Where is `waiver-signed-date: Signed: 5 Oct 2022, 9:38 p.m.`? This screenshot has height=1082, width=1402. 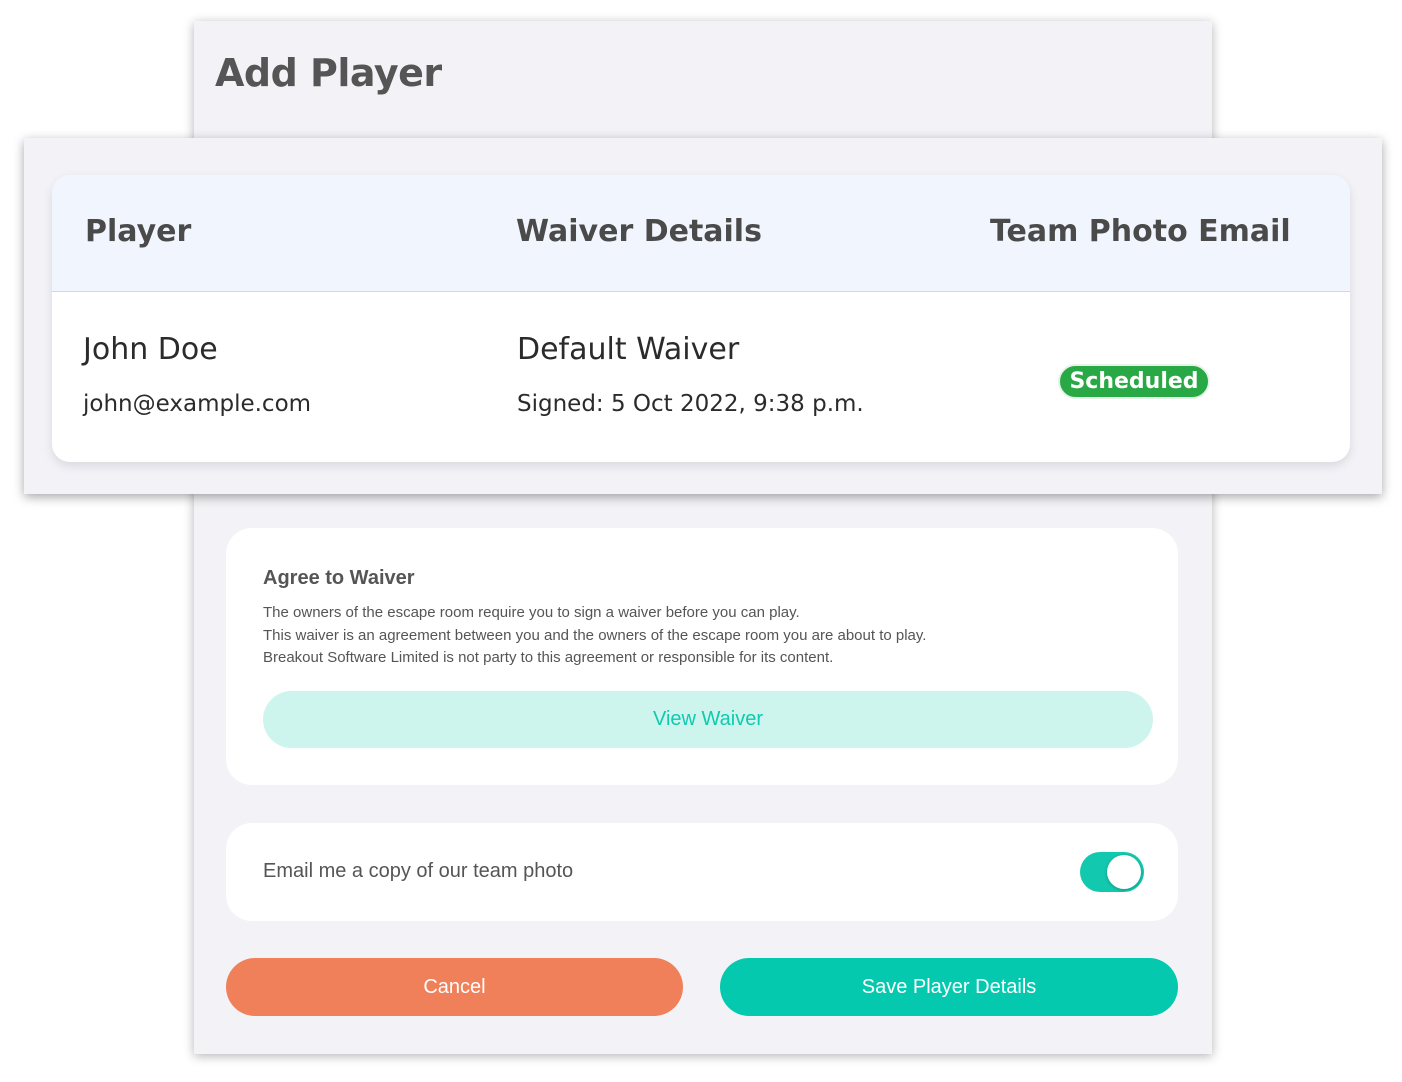
waiver-signed-date: Signed: 5 Oct 2022, 9:38 p.m. is located at coordinates (690, 404).